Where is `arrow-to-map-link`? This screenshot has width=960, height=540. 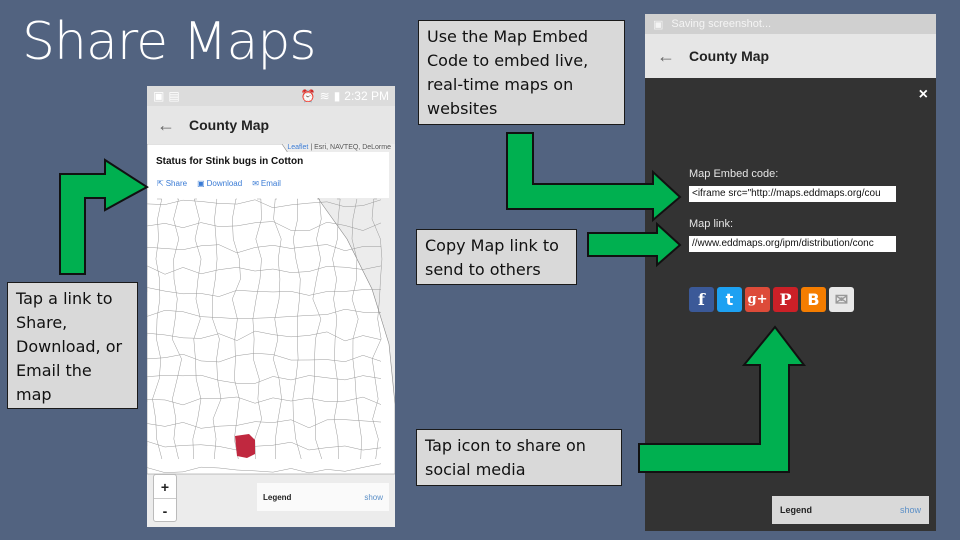
arrow-to-map-link is located at coordinates (634, 244).